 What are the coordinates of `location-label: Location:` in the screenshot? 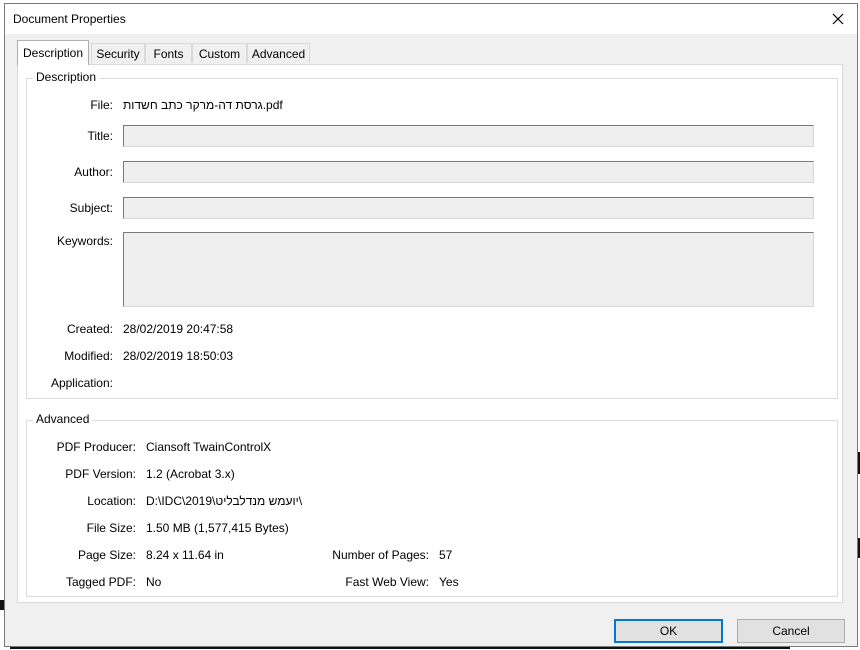 It's located at (111, 501).